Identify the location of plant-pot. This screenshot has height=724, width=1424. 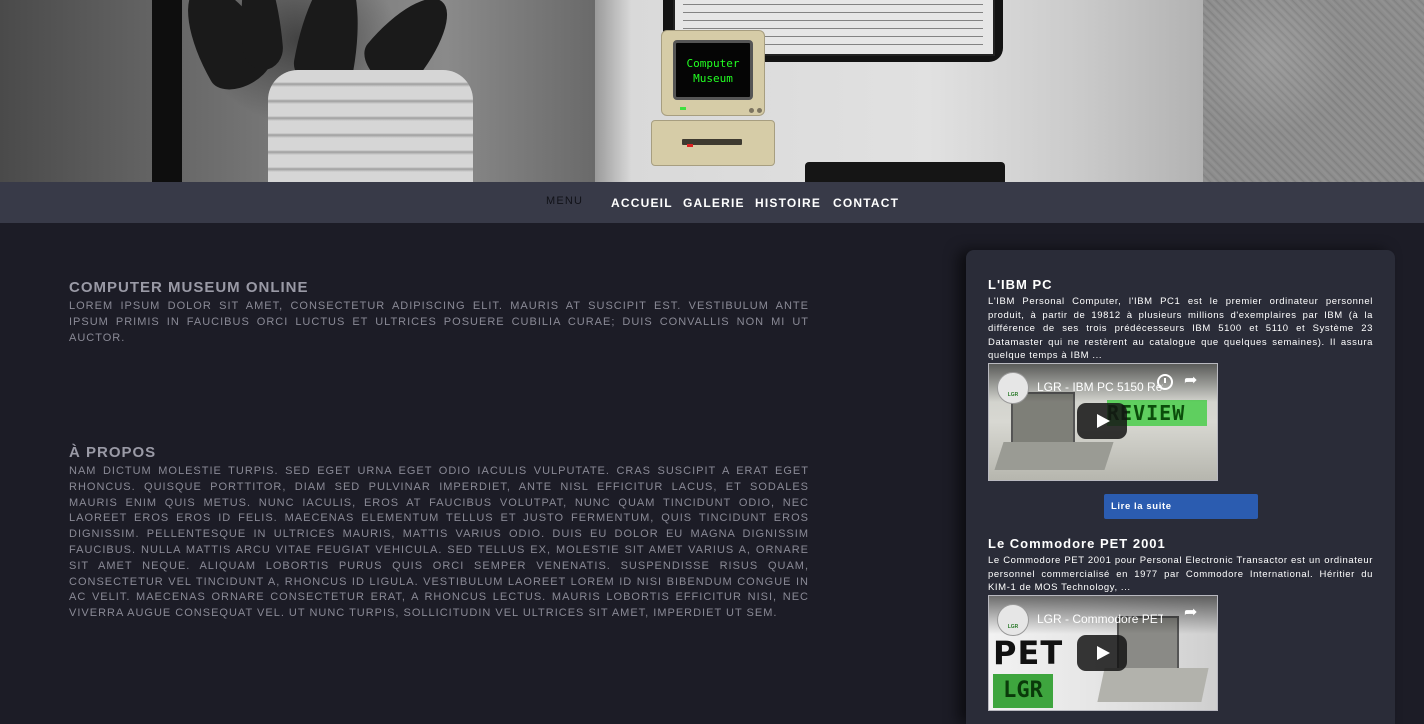
(370, 126).